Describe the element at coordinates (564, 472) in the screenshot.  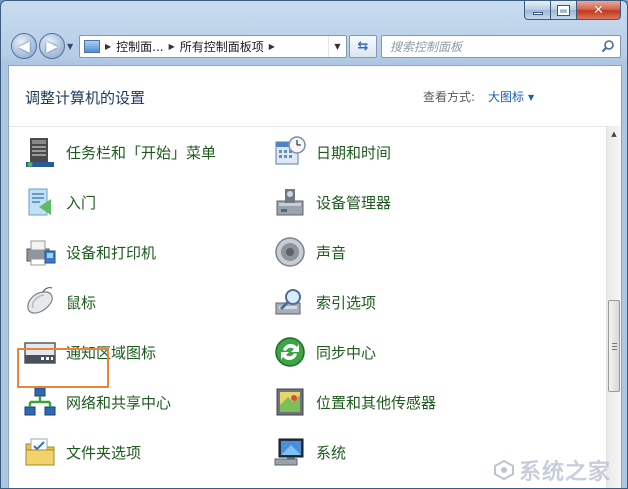
I see `watermark-text: 系统之家` at that location.